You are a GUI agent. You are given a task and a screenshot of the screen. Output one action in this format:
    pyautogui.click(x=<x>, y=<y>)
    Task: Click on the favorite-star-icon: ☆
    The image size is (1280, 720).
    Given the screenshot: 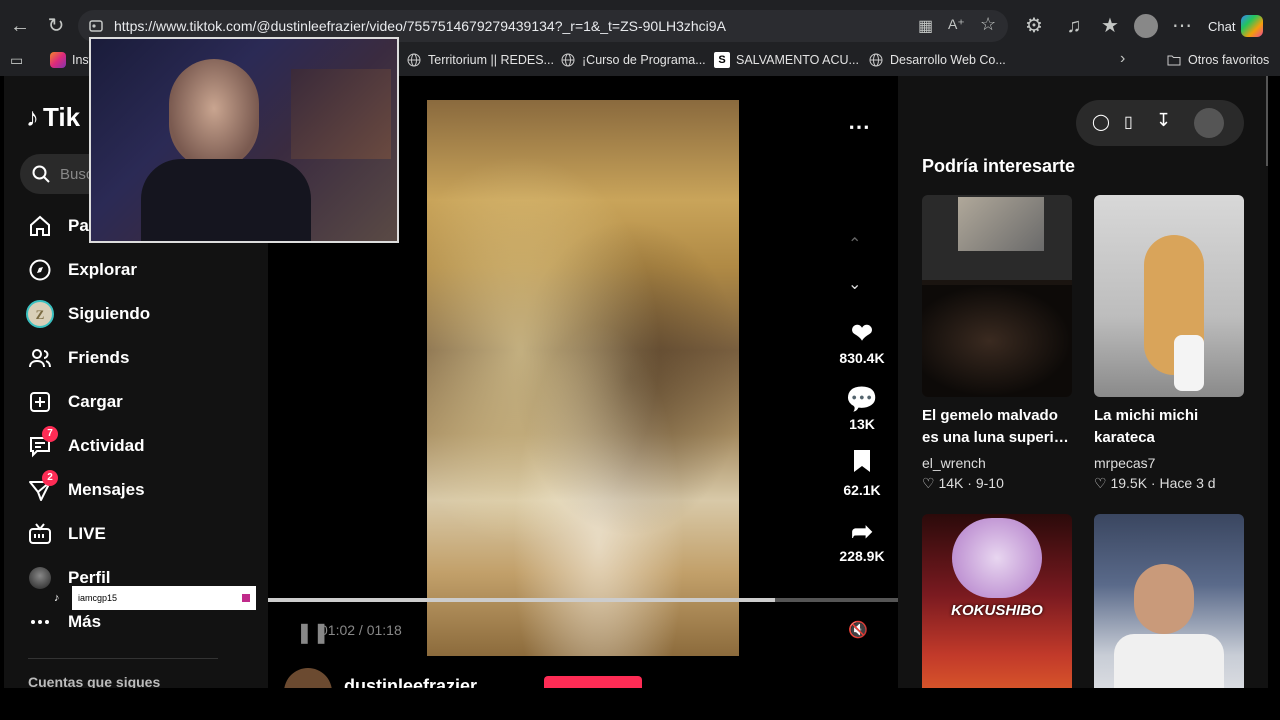 What is the action you would take?
    pyautogui.click(x=988, y=24)
    